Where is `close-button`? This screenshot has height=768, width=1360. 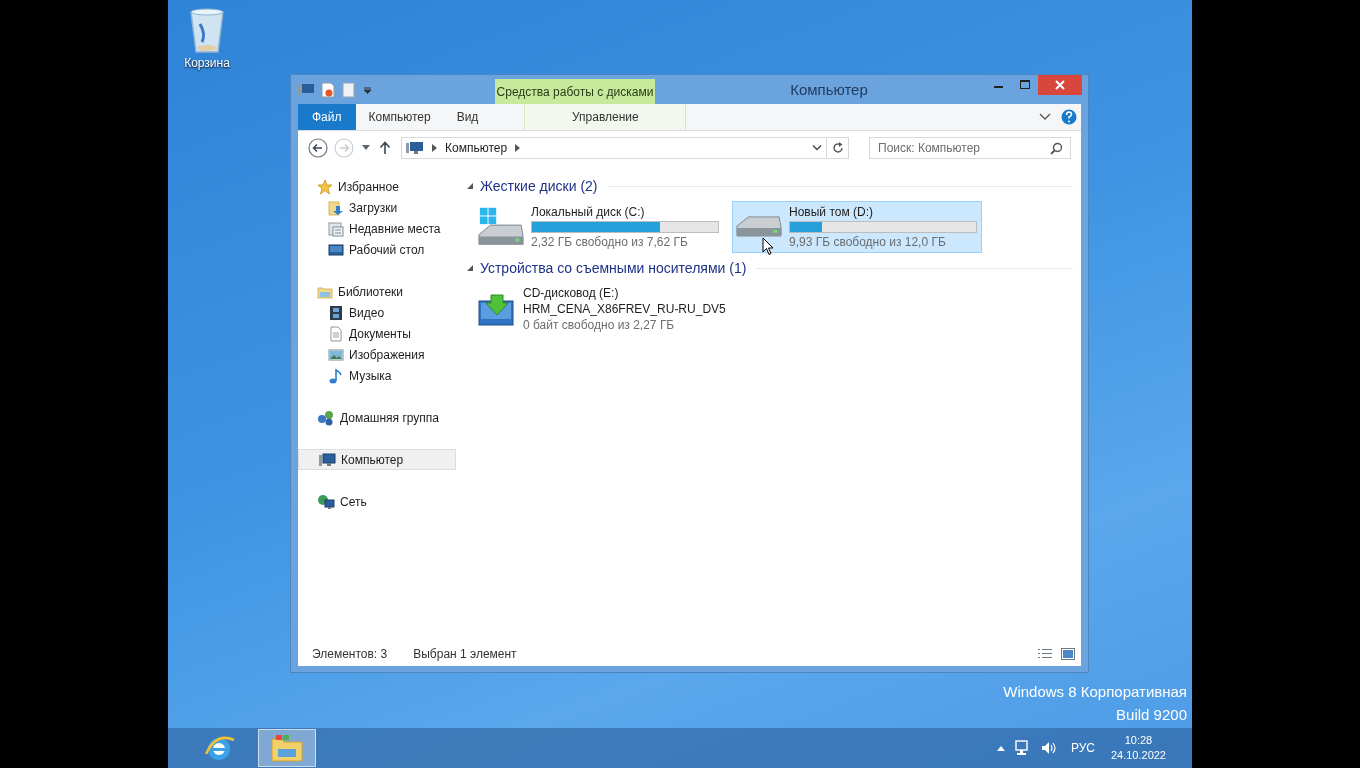 close-button is located at coordinates (1060, 85).